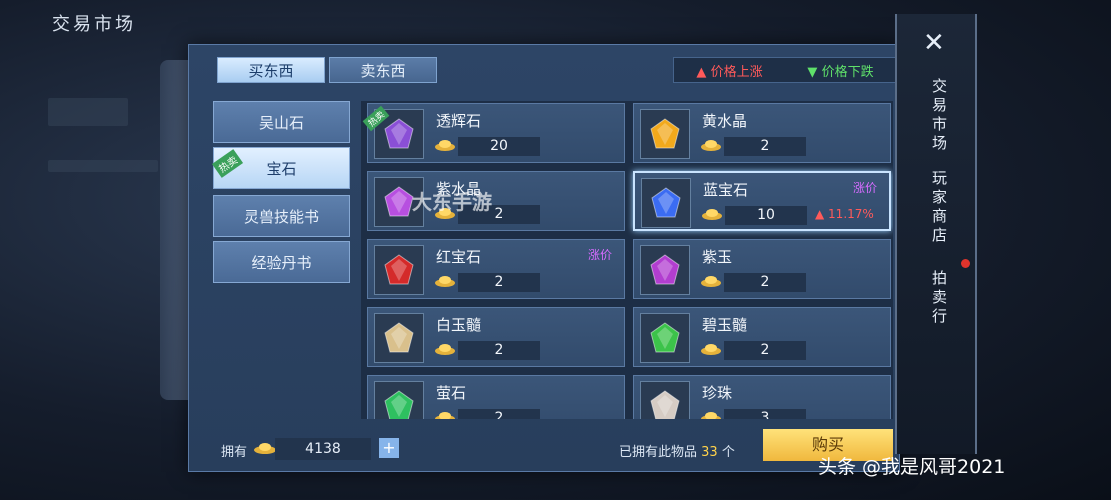 This screenshot has height=500, width=1111. I want to click on item-name: 黄水晶, so click(725, 121).